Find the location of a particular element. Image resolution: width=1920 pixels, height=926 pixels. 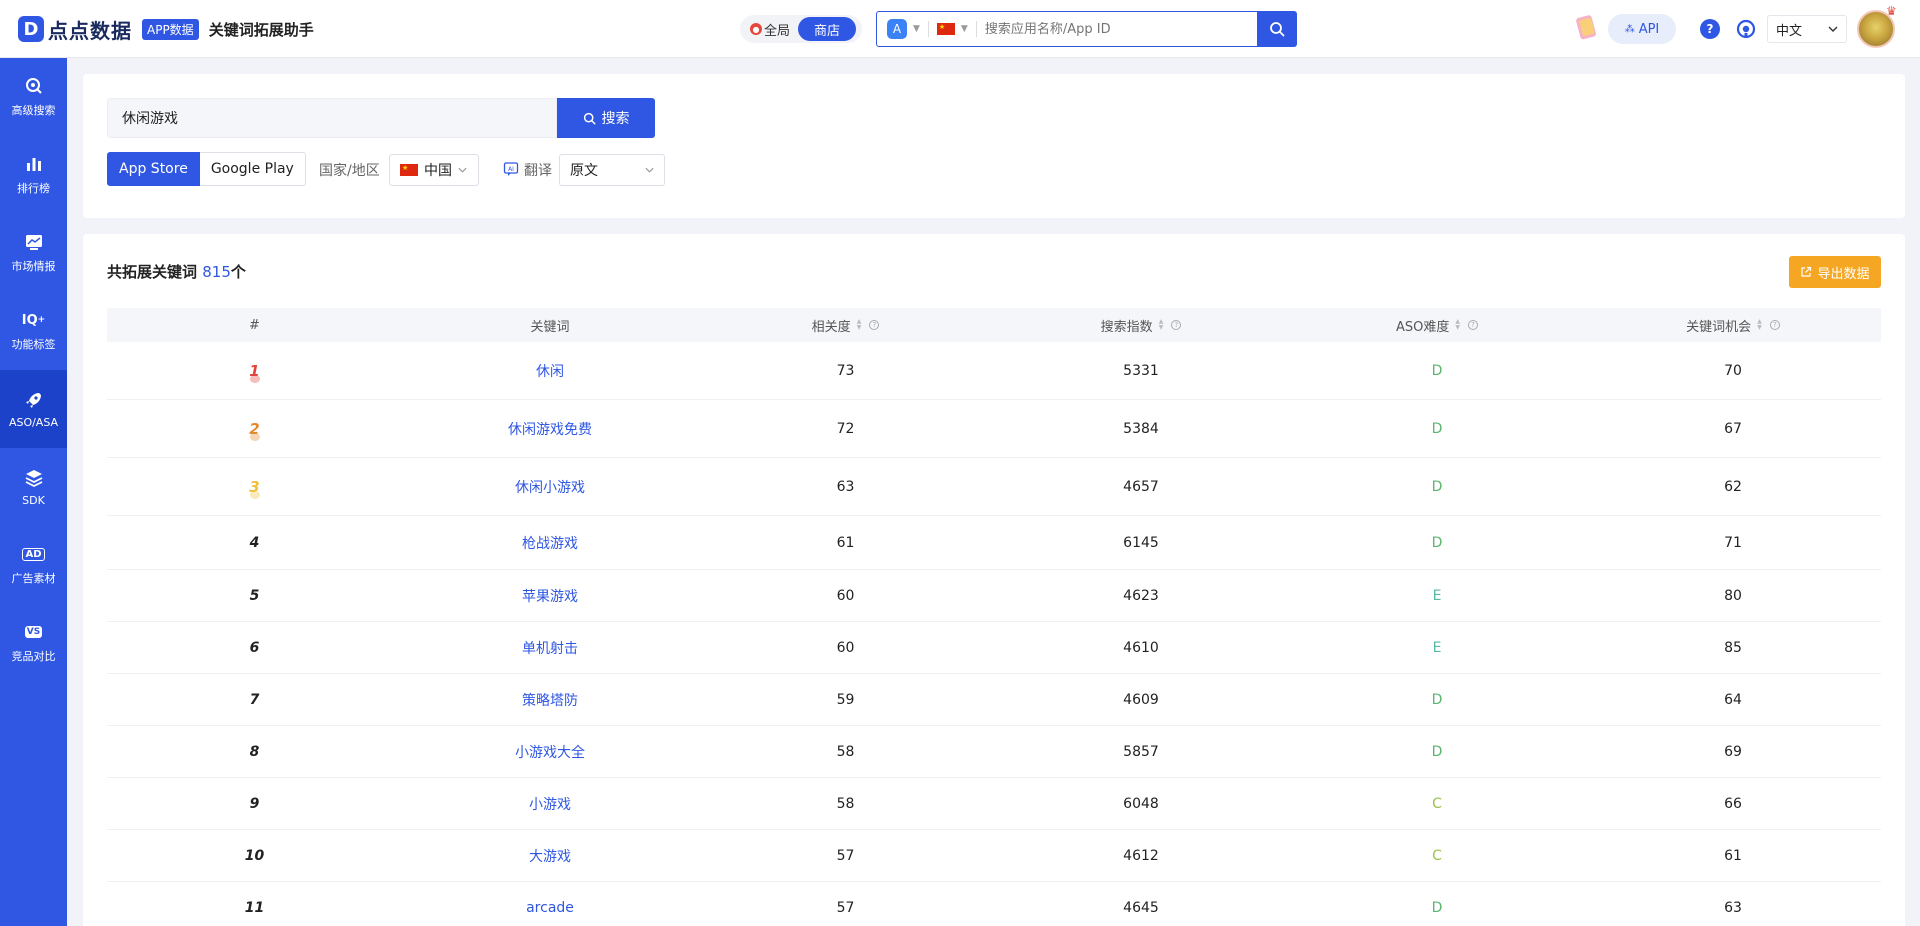

table-row: 9 小游戏 58 6048 C 66 is located at coordinates (994, 804).